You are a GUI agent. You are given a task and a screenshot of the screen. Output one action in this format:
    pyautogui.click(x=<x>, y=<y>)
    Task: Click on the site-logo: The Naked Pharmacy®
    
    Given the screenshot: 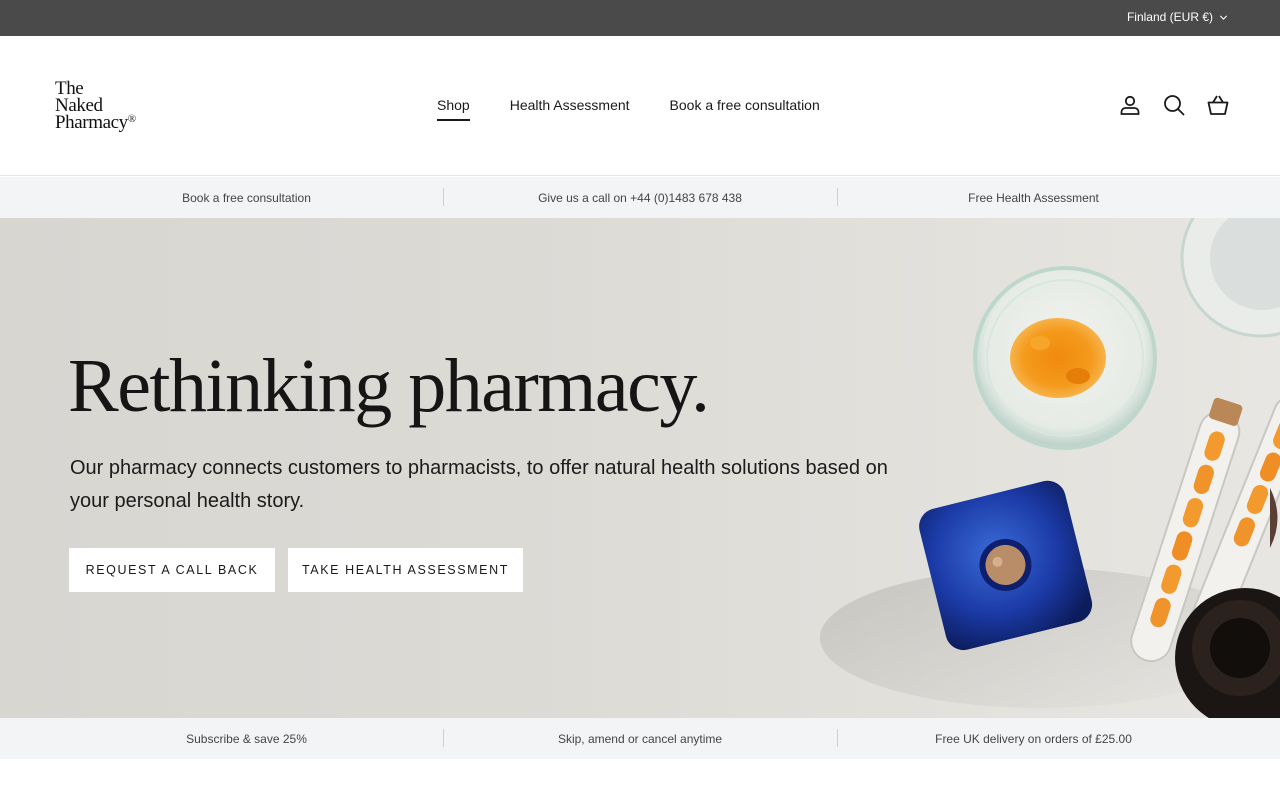 What is the action you would take?
    pyautogui.click(x=105, y=107)
    